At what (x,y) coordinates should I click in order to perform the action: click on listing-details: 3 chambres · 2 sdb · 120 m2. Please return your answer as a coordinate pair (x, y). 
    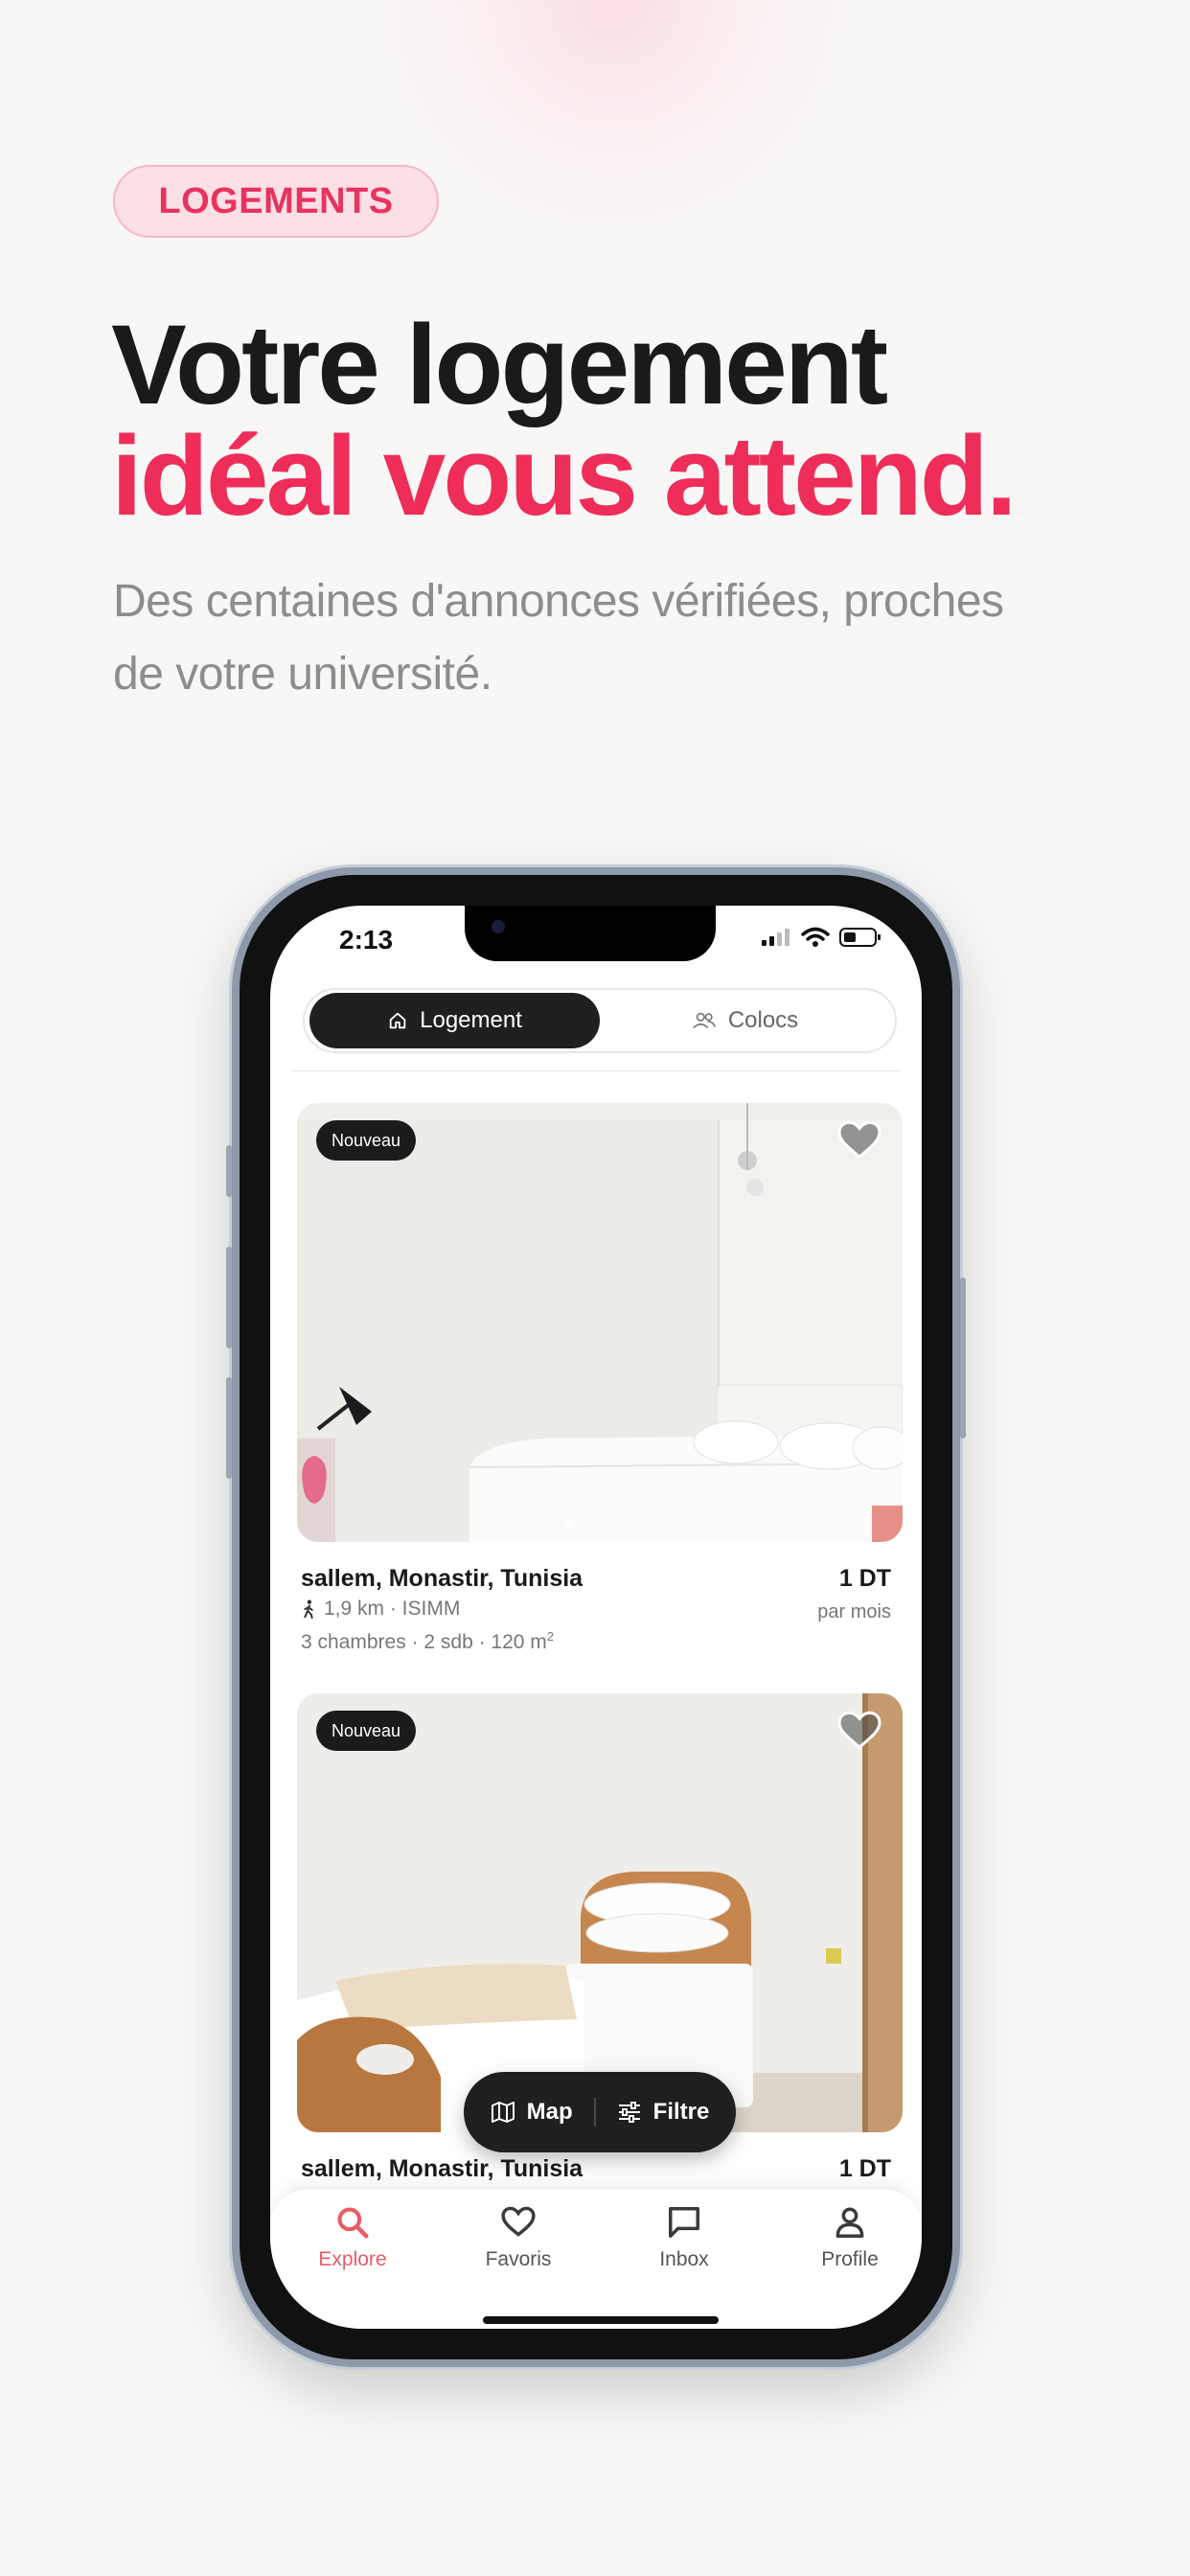
    Looking at the image, I should click on (428, 1641).